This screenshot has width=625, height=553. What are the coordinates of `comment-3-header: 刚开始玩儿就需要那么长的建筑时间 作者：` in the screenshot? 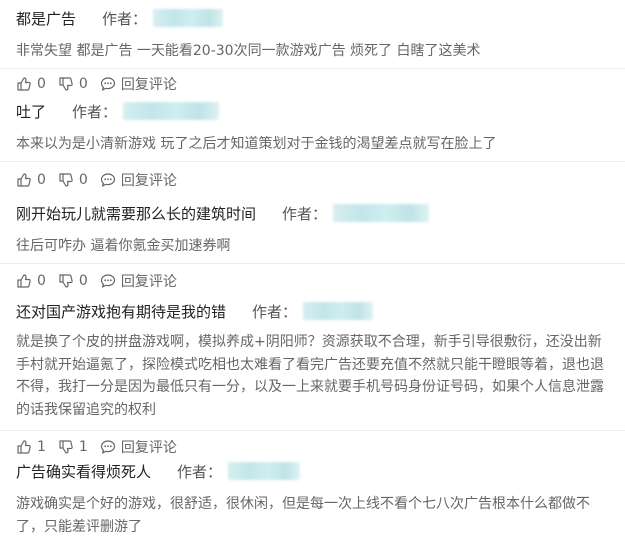 It's located at (223, 213).